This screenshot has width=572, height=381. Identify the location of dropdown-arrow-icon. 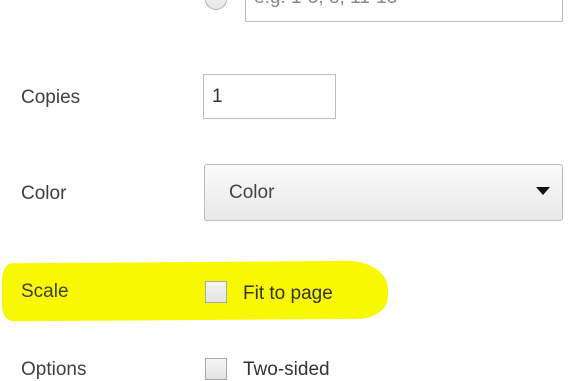
(543, 191).